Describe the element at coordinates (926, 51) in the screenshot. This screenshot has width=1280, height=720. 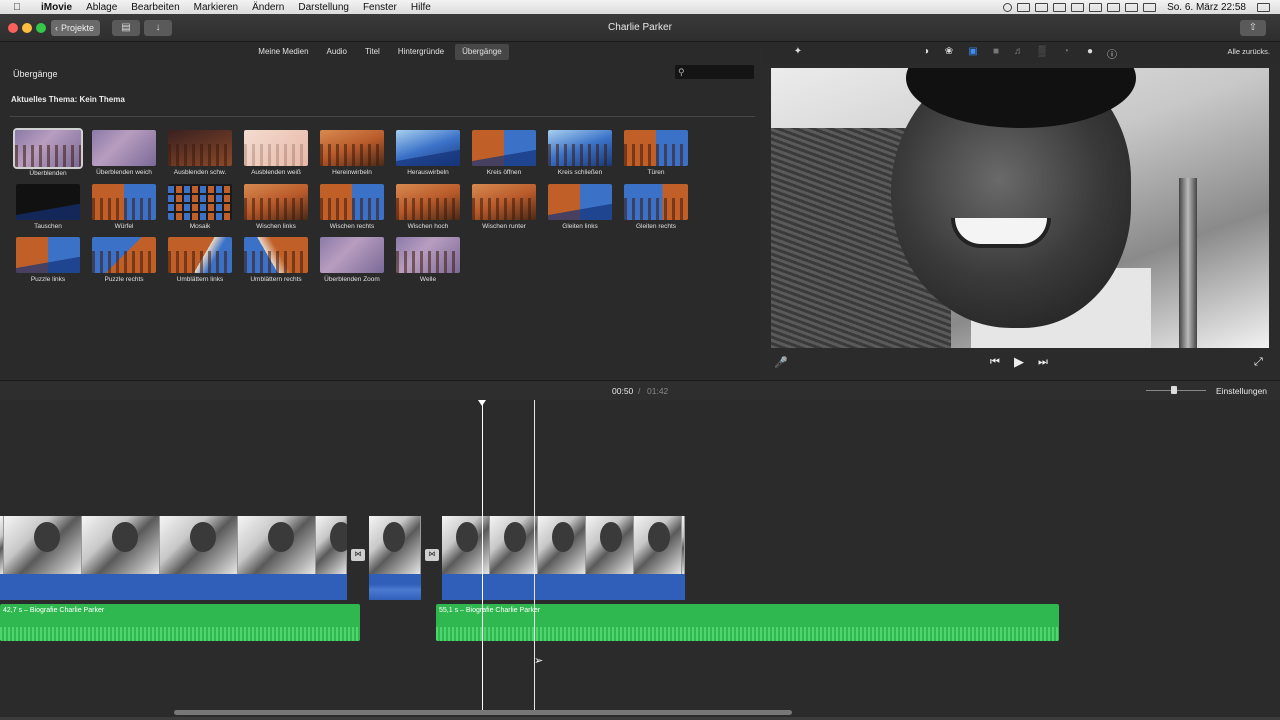
I see `color-balance-icon: ◑` at that location.